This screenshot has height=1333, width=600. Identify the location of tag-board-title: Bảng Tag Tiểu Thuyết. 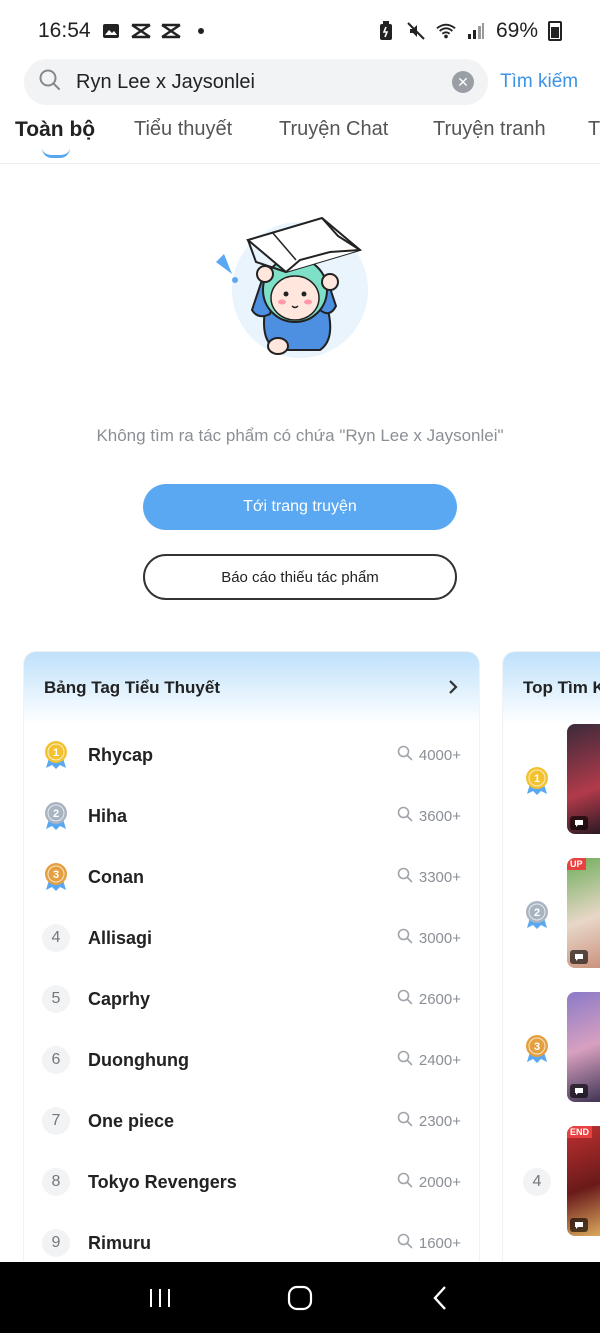
(132, 687).